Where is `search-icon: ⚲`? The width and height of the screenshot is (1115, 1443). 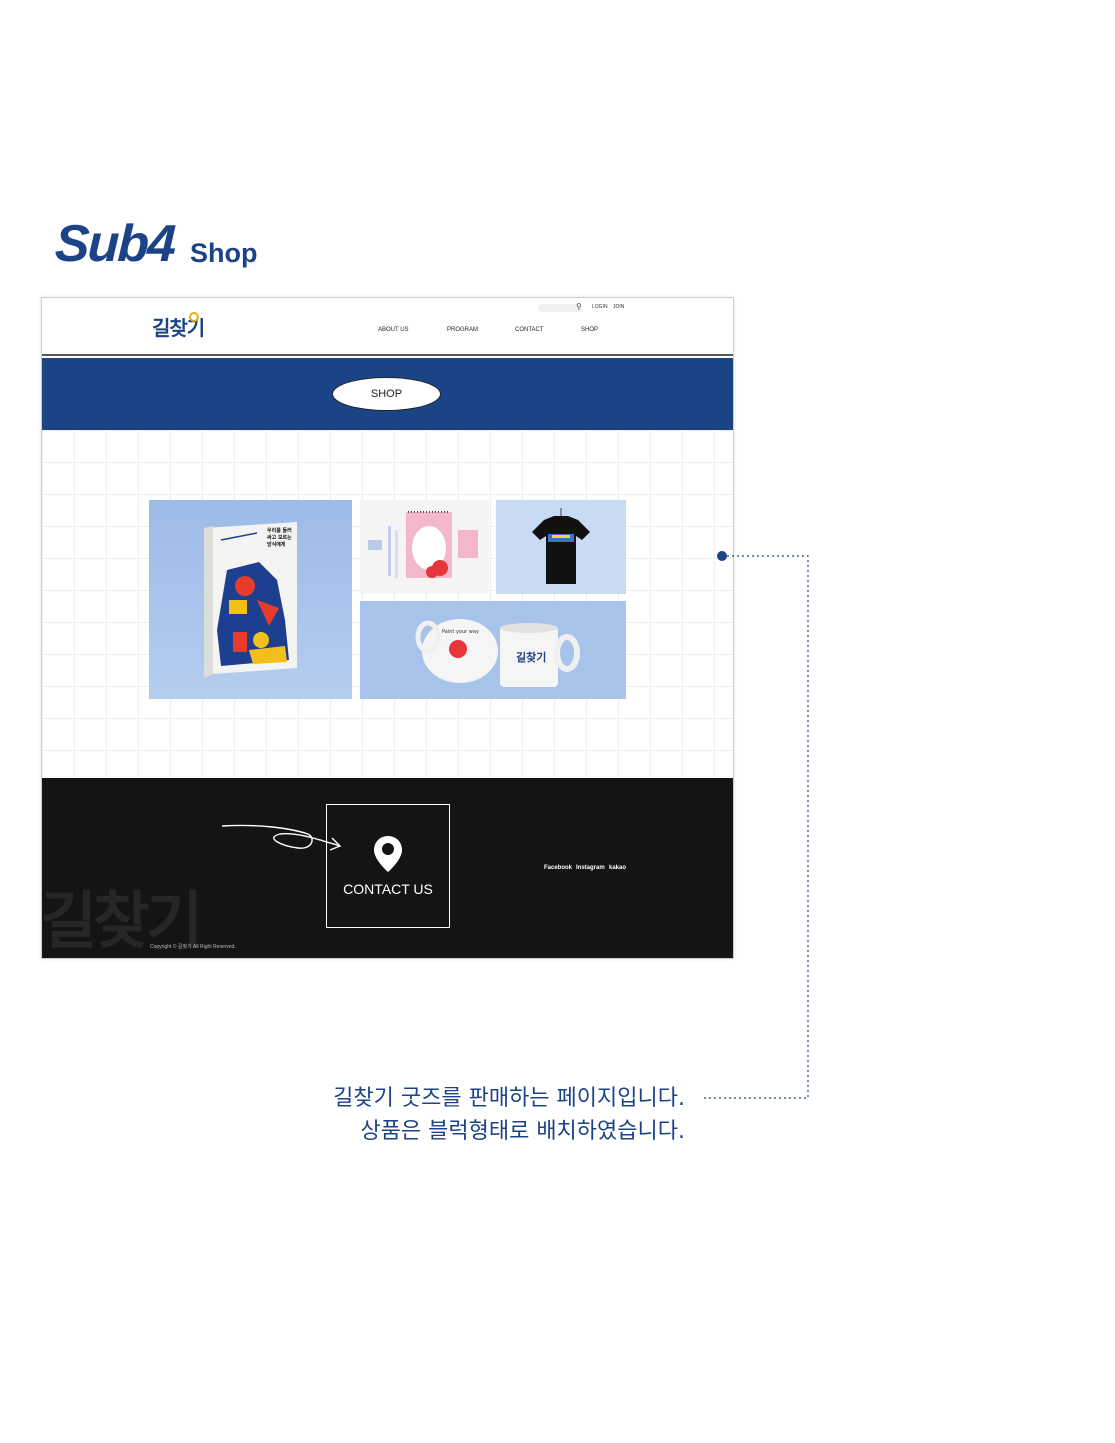
search-icon: ⚲ is located at coordinates (579, 306).